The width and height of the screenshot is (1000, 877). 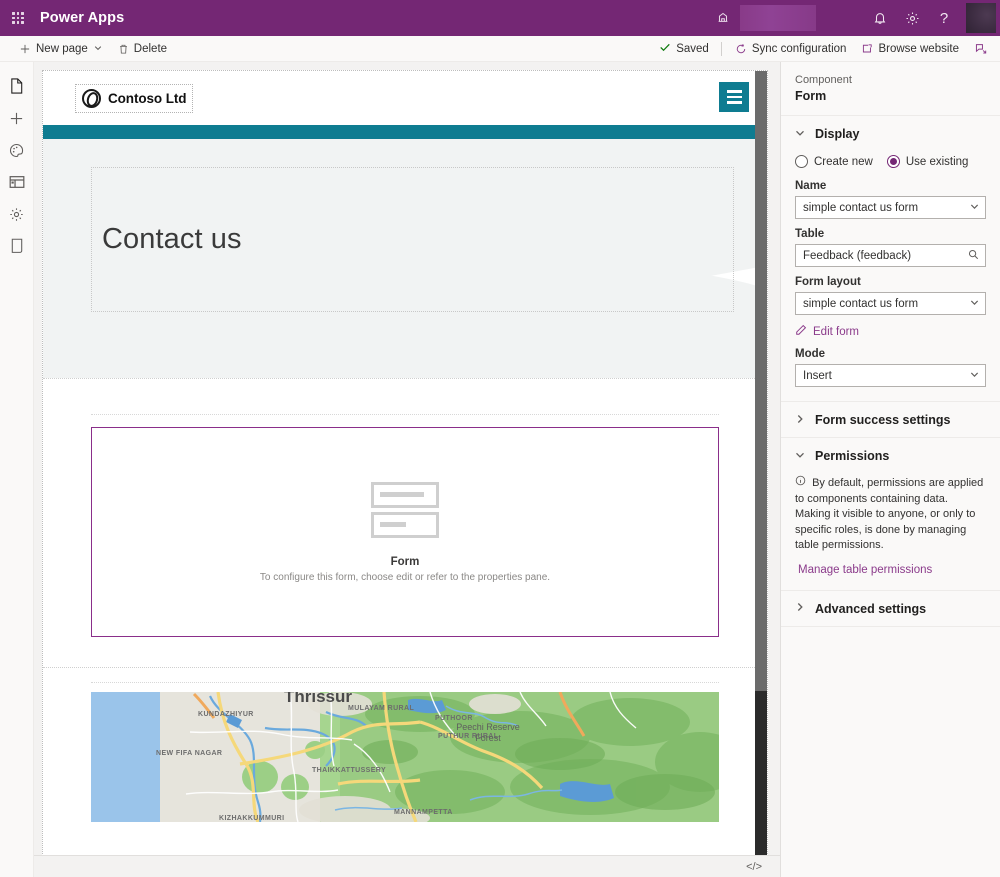 What do you see at coordinates (17, 150) in the screenshot?
I see `sidebar-item-theme` at bounding box center [17, 150].